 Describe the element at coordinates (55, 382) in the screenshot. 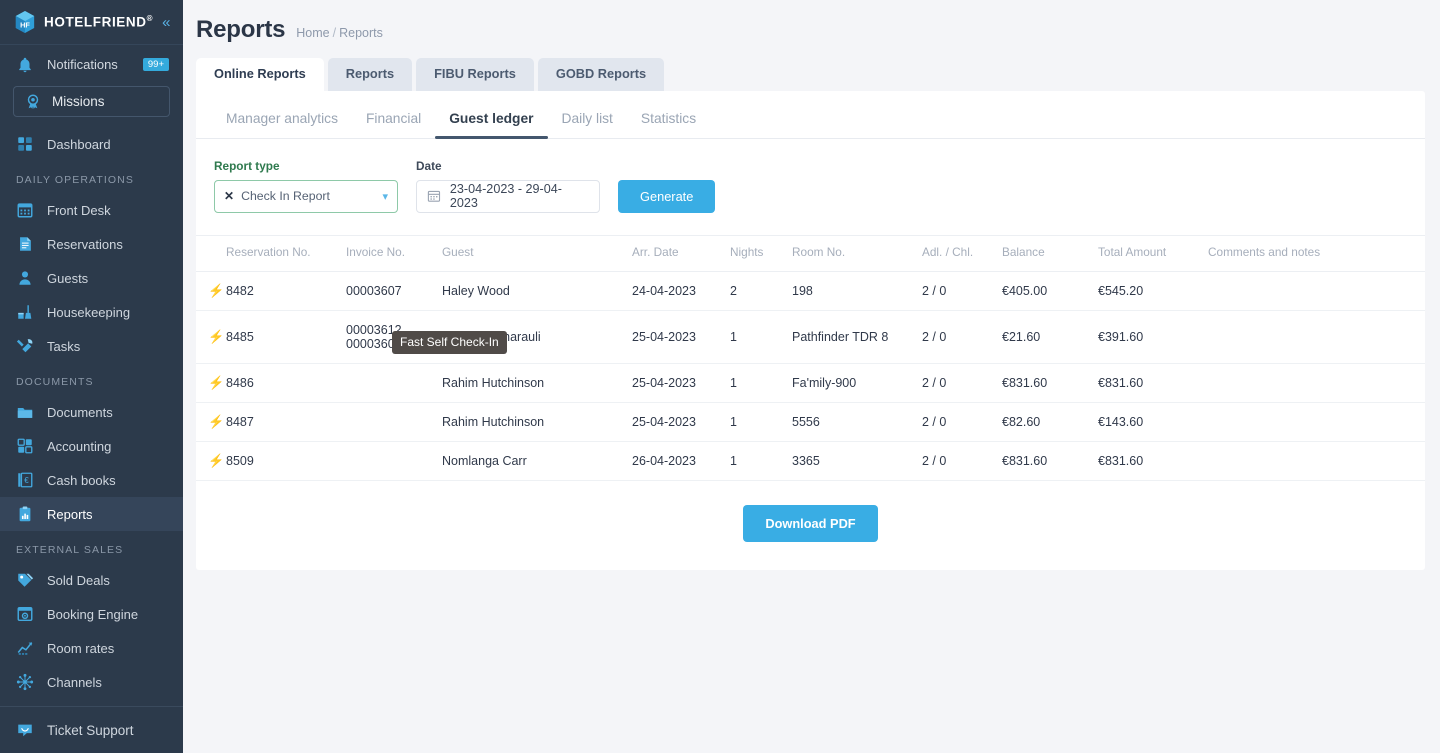

I see `sidebar-group-title-documents: DOCUMENTS` at that location.